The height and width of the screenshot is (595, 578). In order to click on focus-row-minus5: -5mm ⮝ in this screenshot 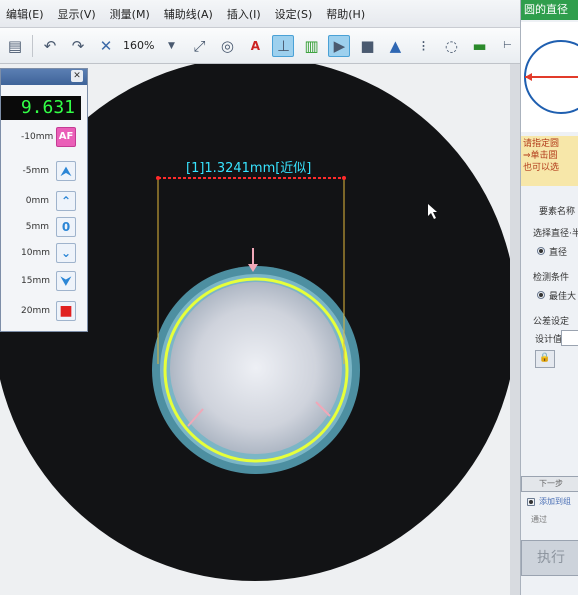, I will do `click(44, 172)`.